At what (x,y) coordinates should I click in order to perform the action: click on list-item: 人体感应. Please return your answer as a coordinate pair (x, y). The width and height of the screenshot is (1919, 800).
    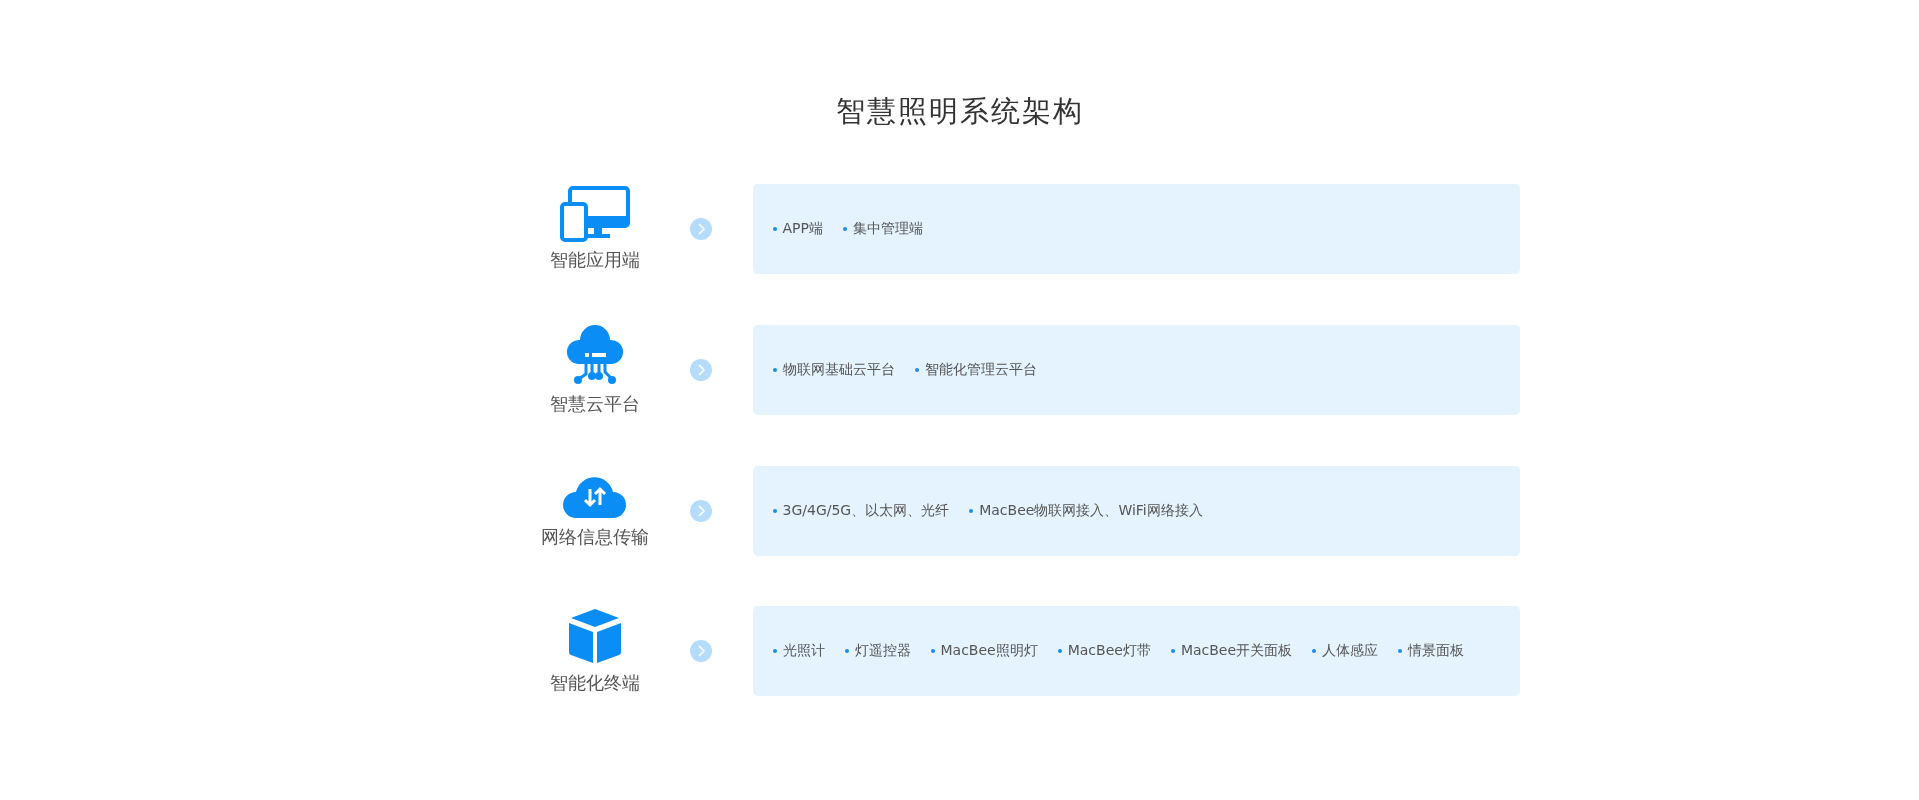
    Looking at the image, I should click on (1350, 651).